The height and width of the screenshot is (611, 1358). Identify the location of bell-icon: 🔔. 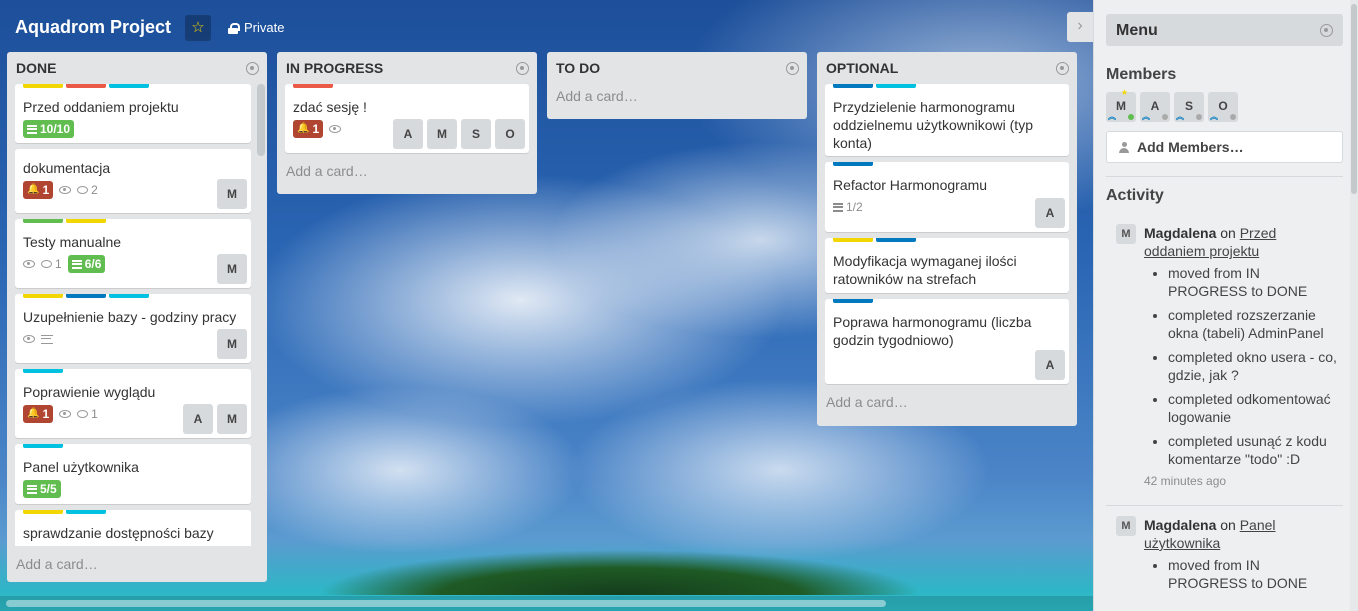
(33, 189).